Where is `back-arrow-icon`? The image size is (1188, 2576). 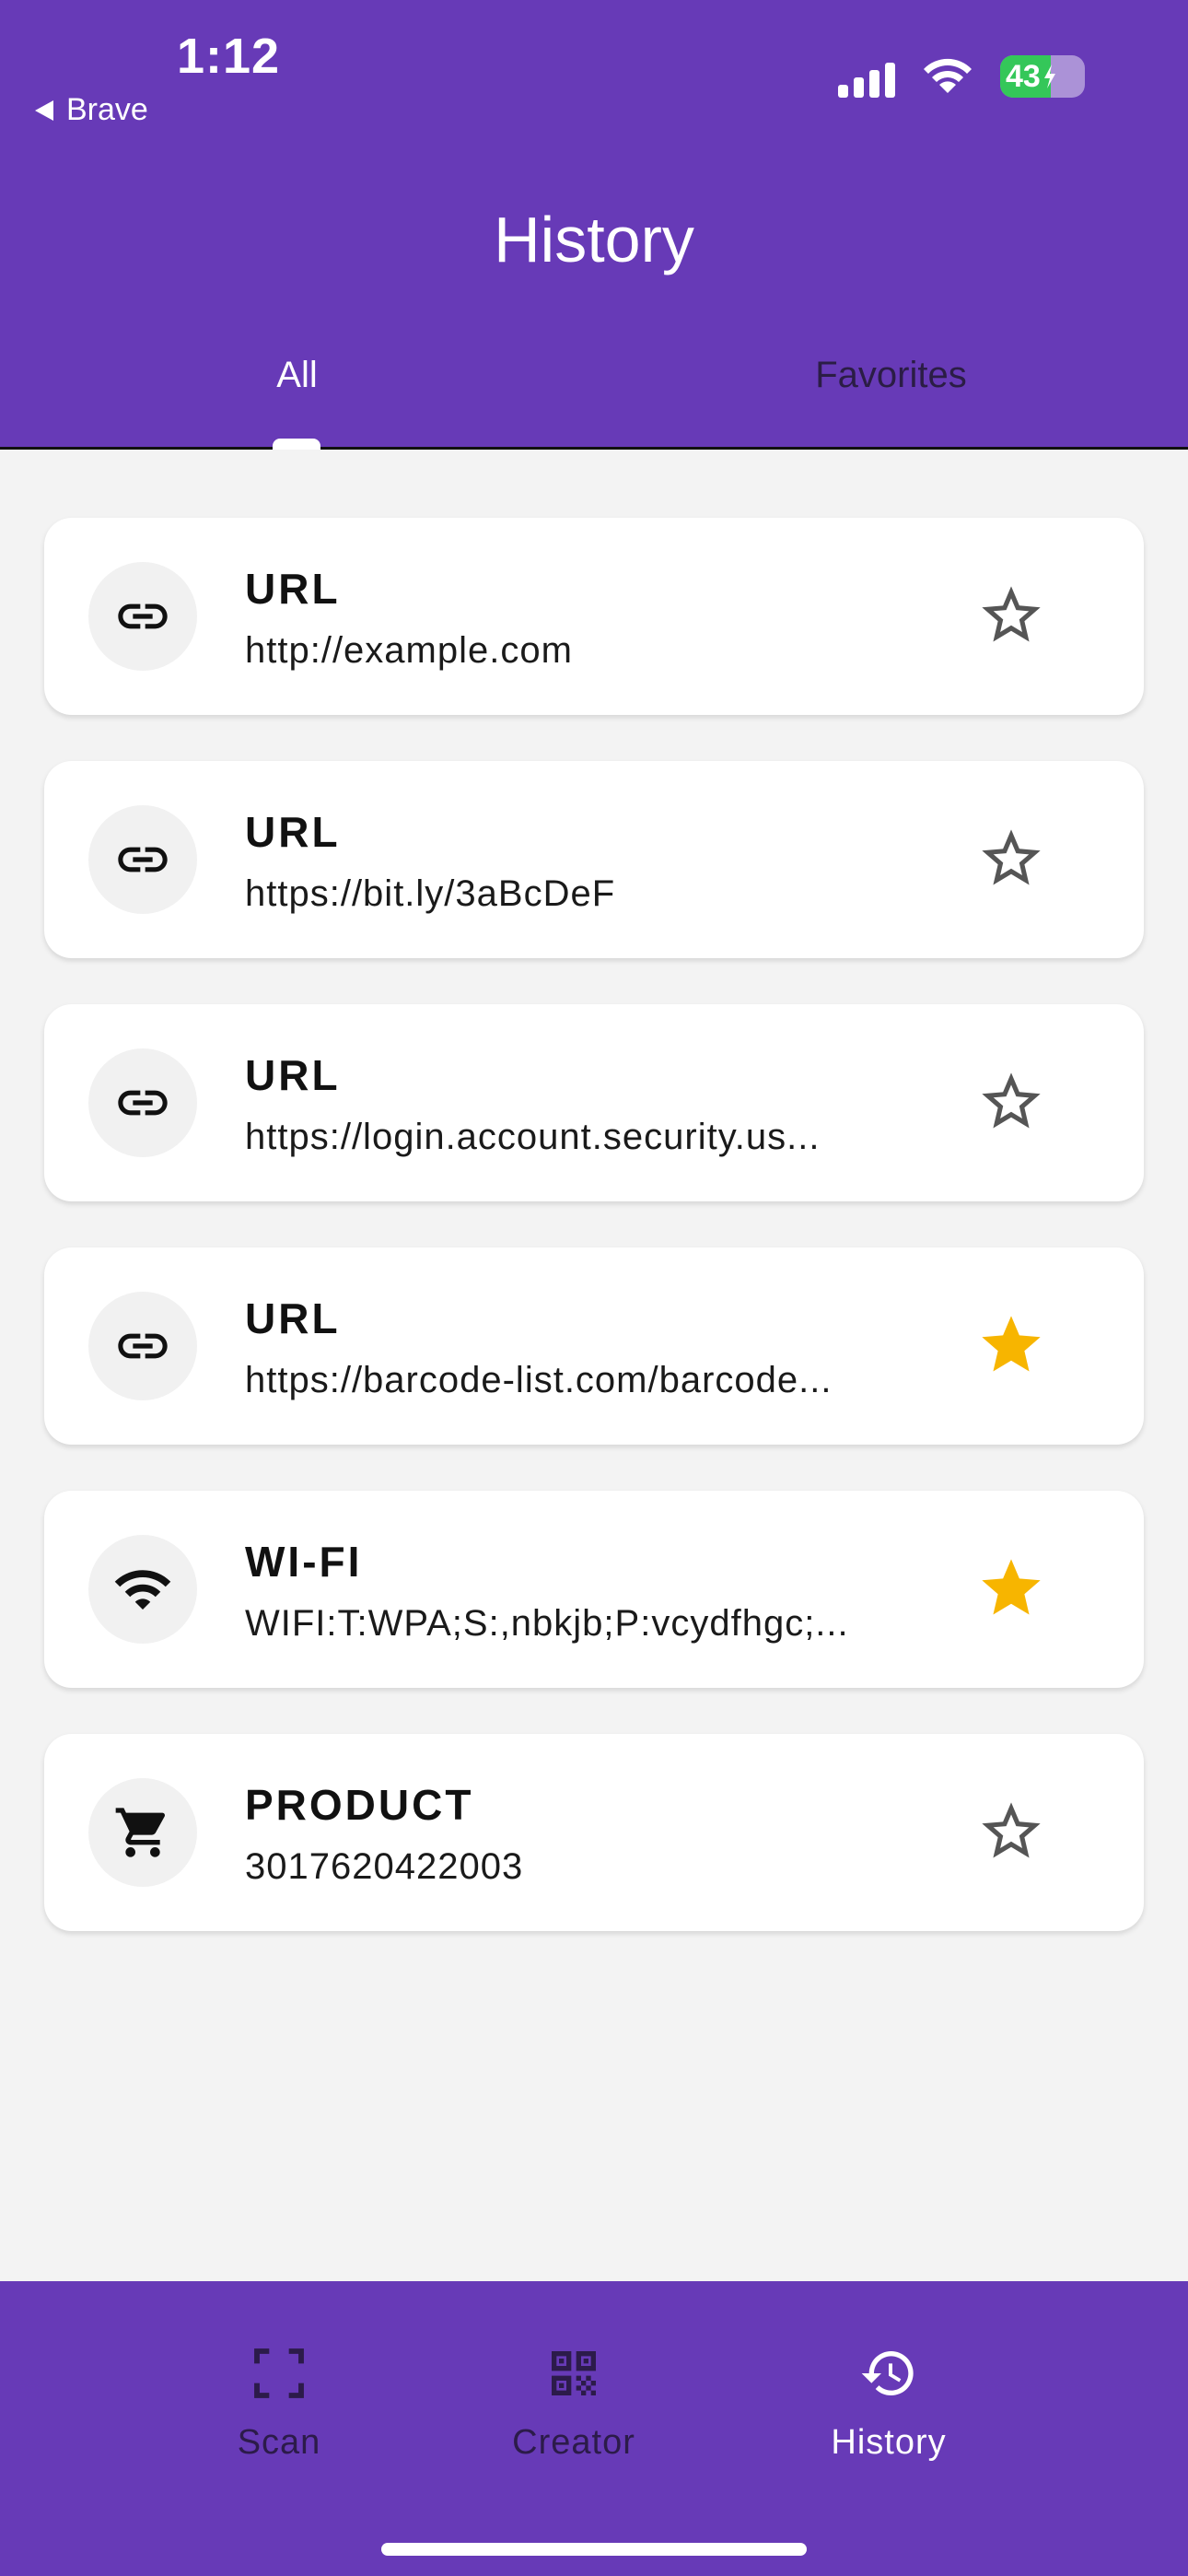
back-arrow-icon is located at coordinates (44, 110).